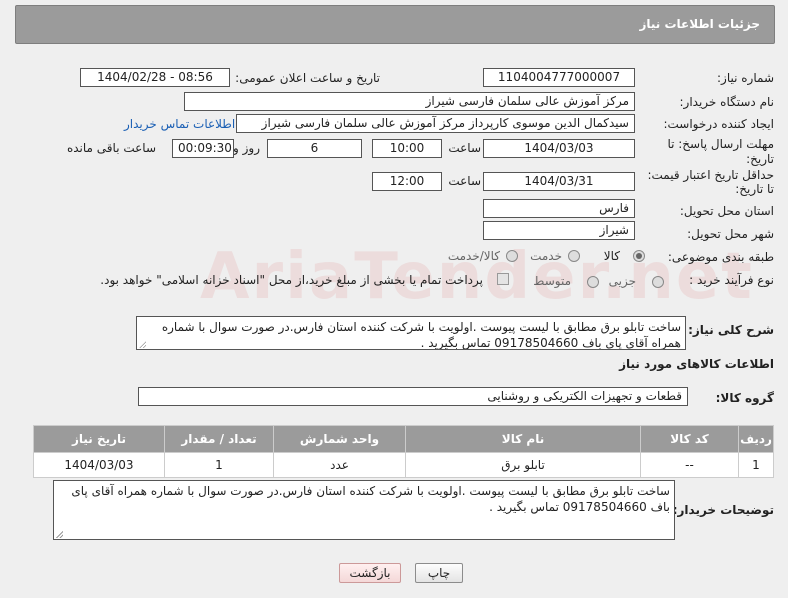 This screenshot has width=788, height=598. What do you see at coordinates (756, 465) in the screenshot?
I see `cell-row: 1` at bounding box center [756, 465].